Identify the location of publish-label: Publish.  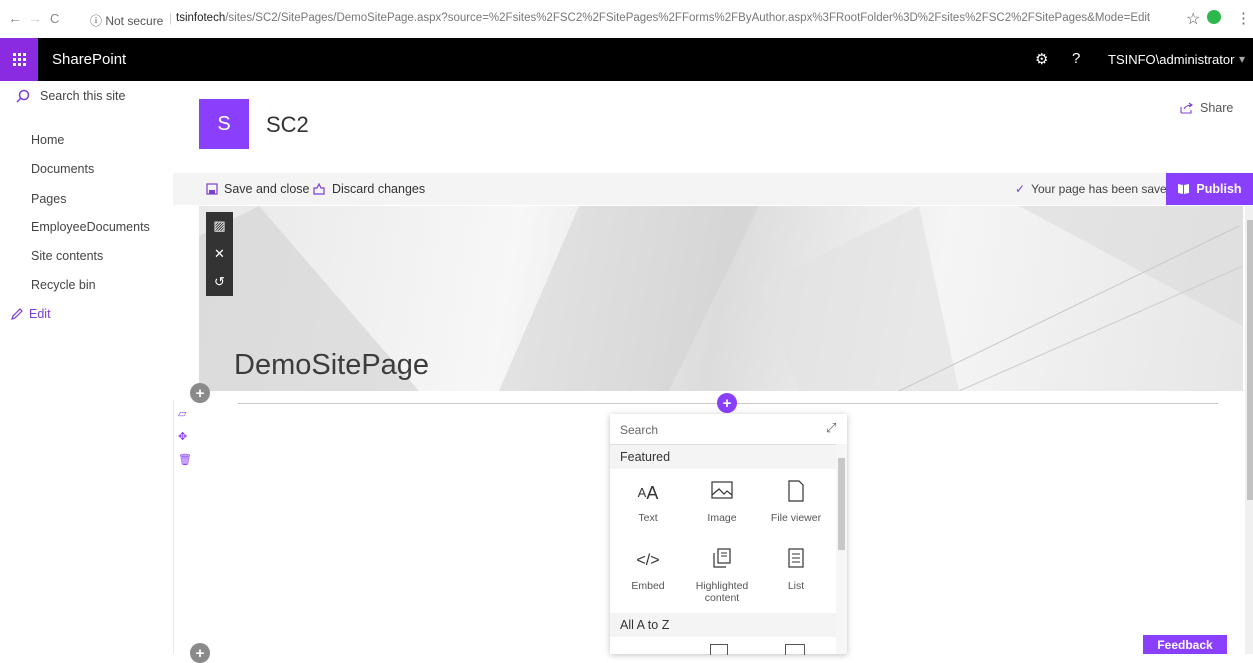
(1219, 189).